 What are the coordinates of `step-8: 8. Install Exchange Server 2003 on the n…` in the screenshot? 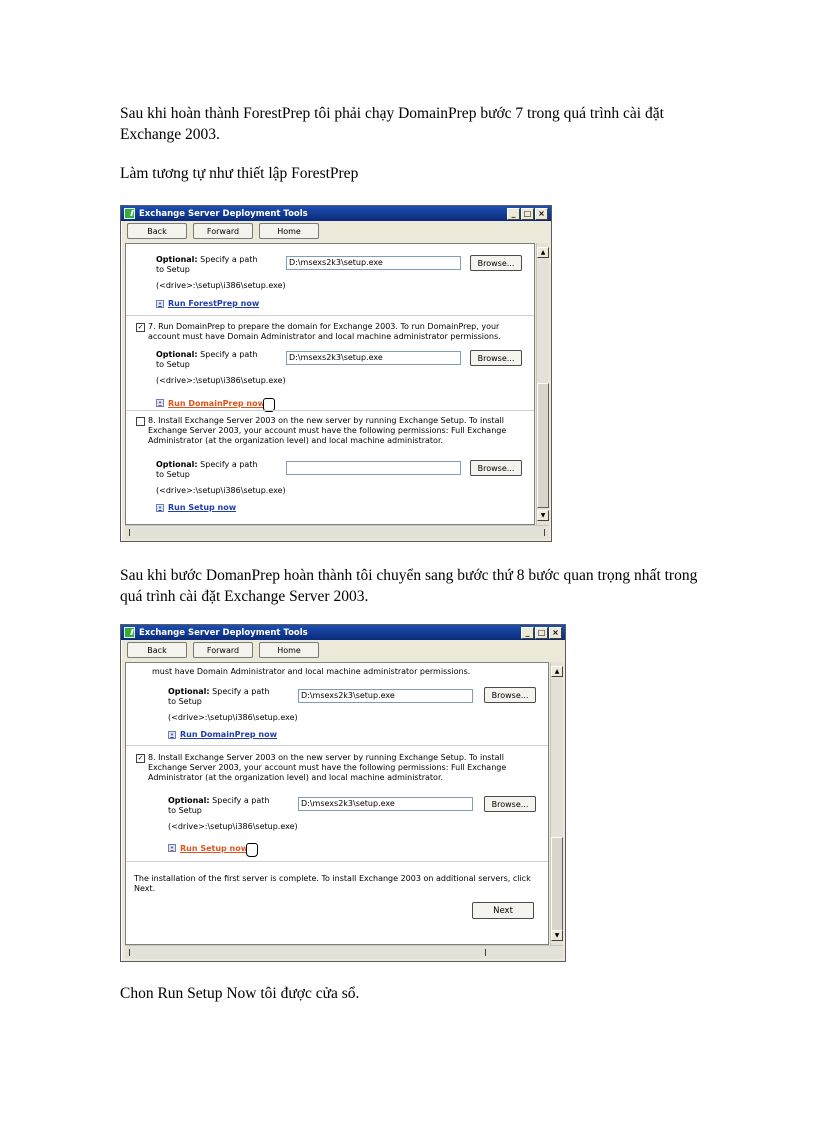 It's located at (330, 436).